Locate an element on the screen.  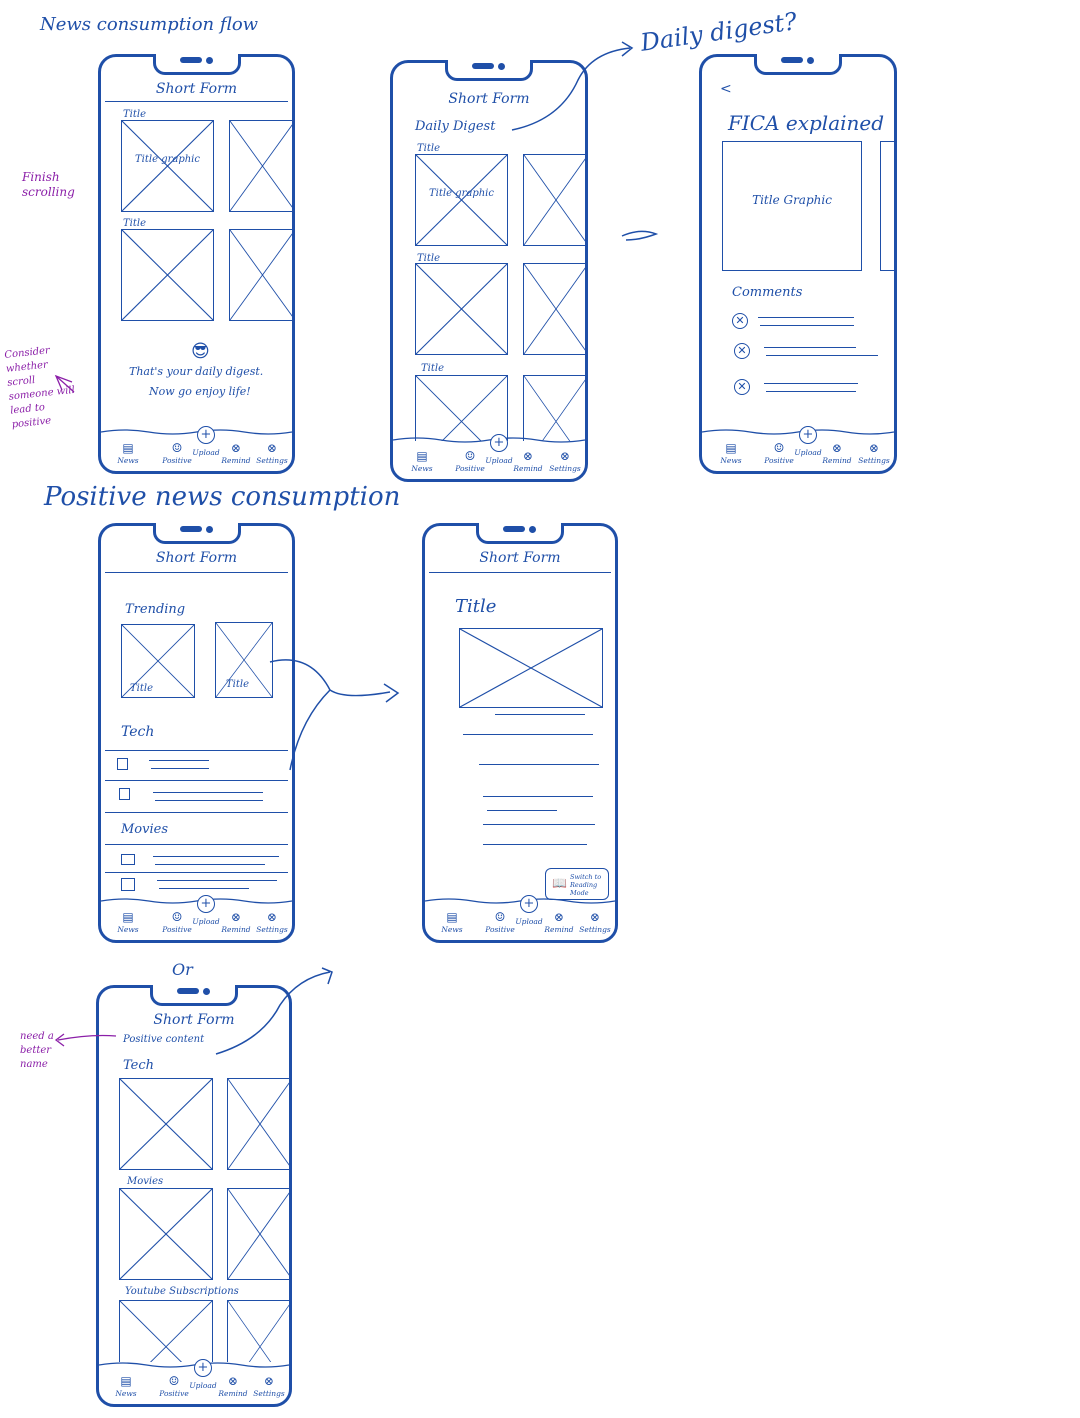
settings-icon: ⊗ is located at coordinates (595, 917).